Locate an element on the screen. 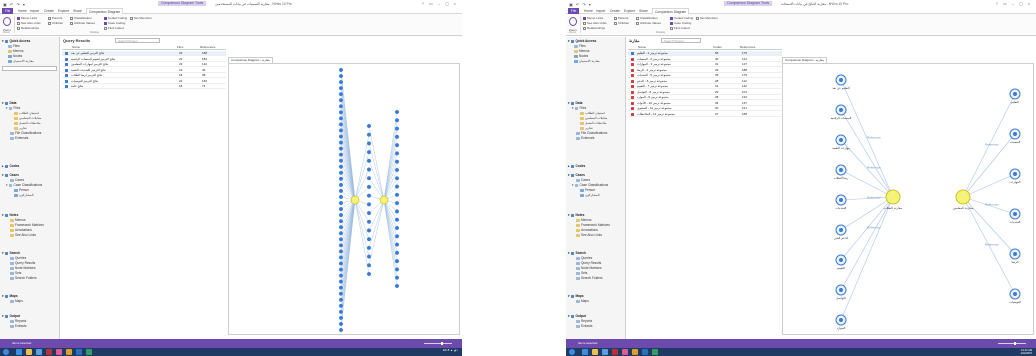 The image size is (1036, 356). table-row: مجموعة ترميز 10 - الأدوات 36 137 is located at coordinates (705, 103).